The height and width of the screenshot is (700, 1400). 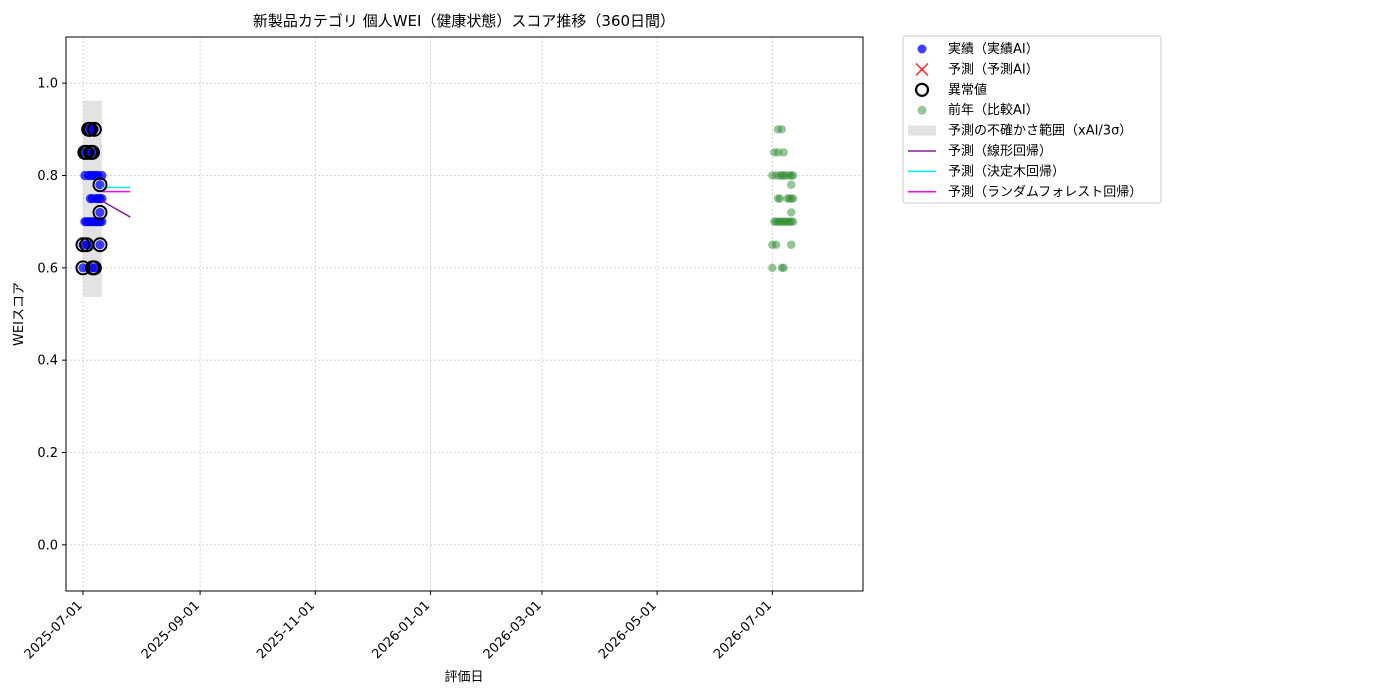 I want to click on legend-label: 予測（予測AI）, so click(x=993, y=69).